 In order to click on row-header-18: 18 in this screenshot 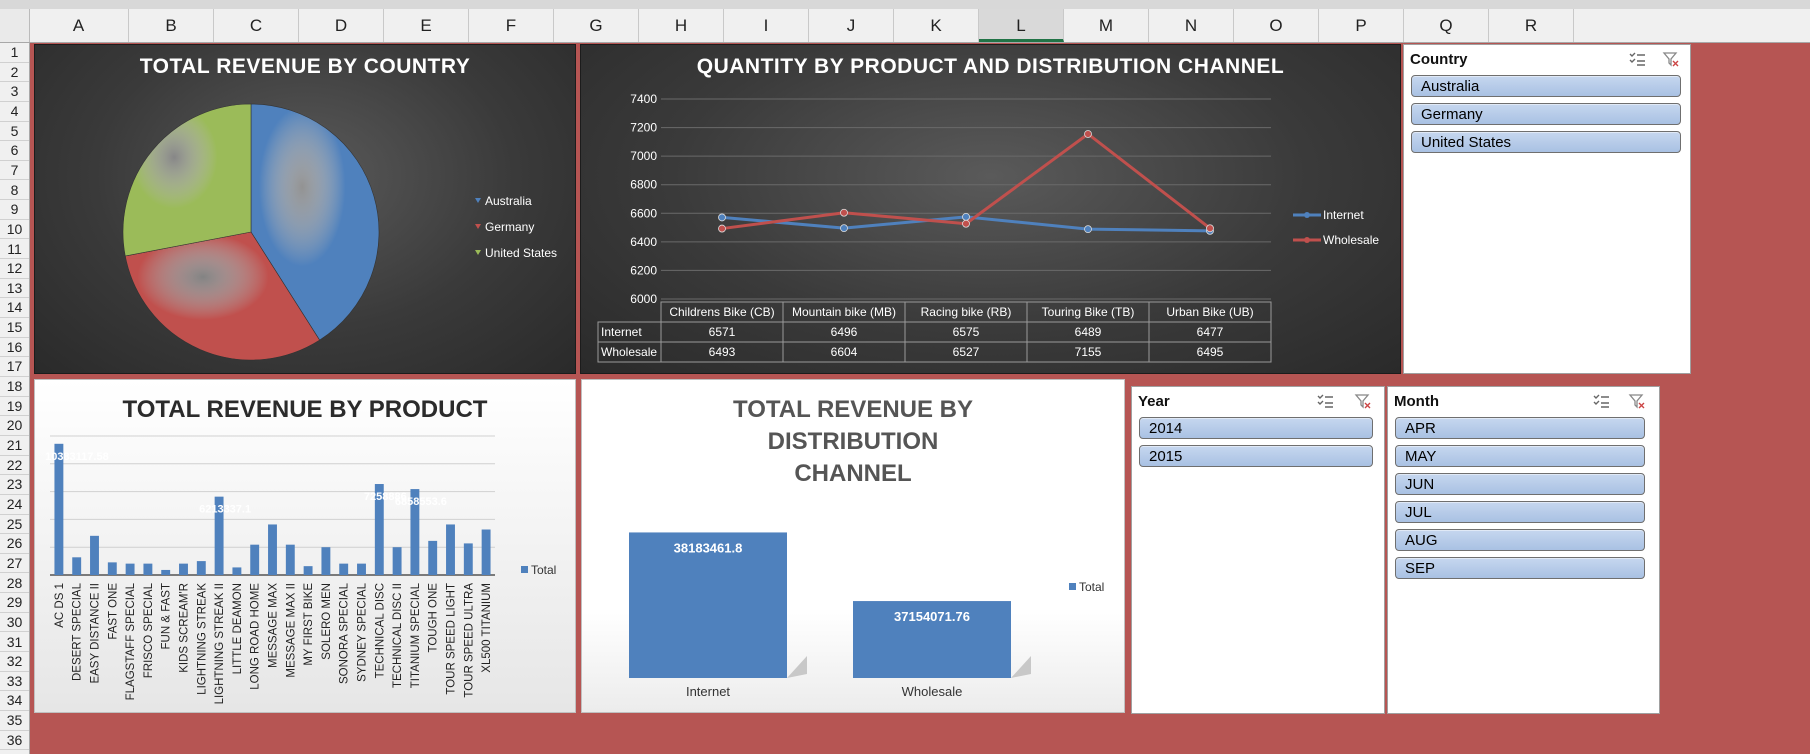, I will do `click(14, 387)`.